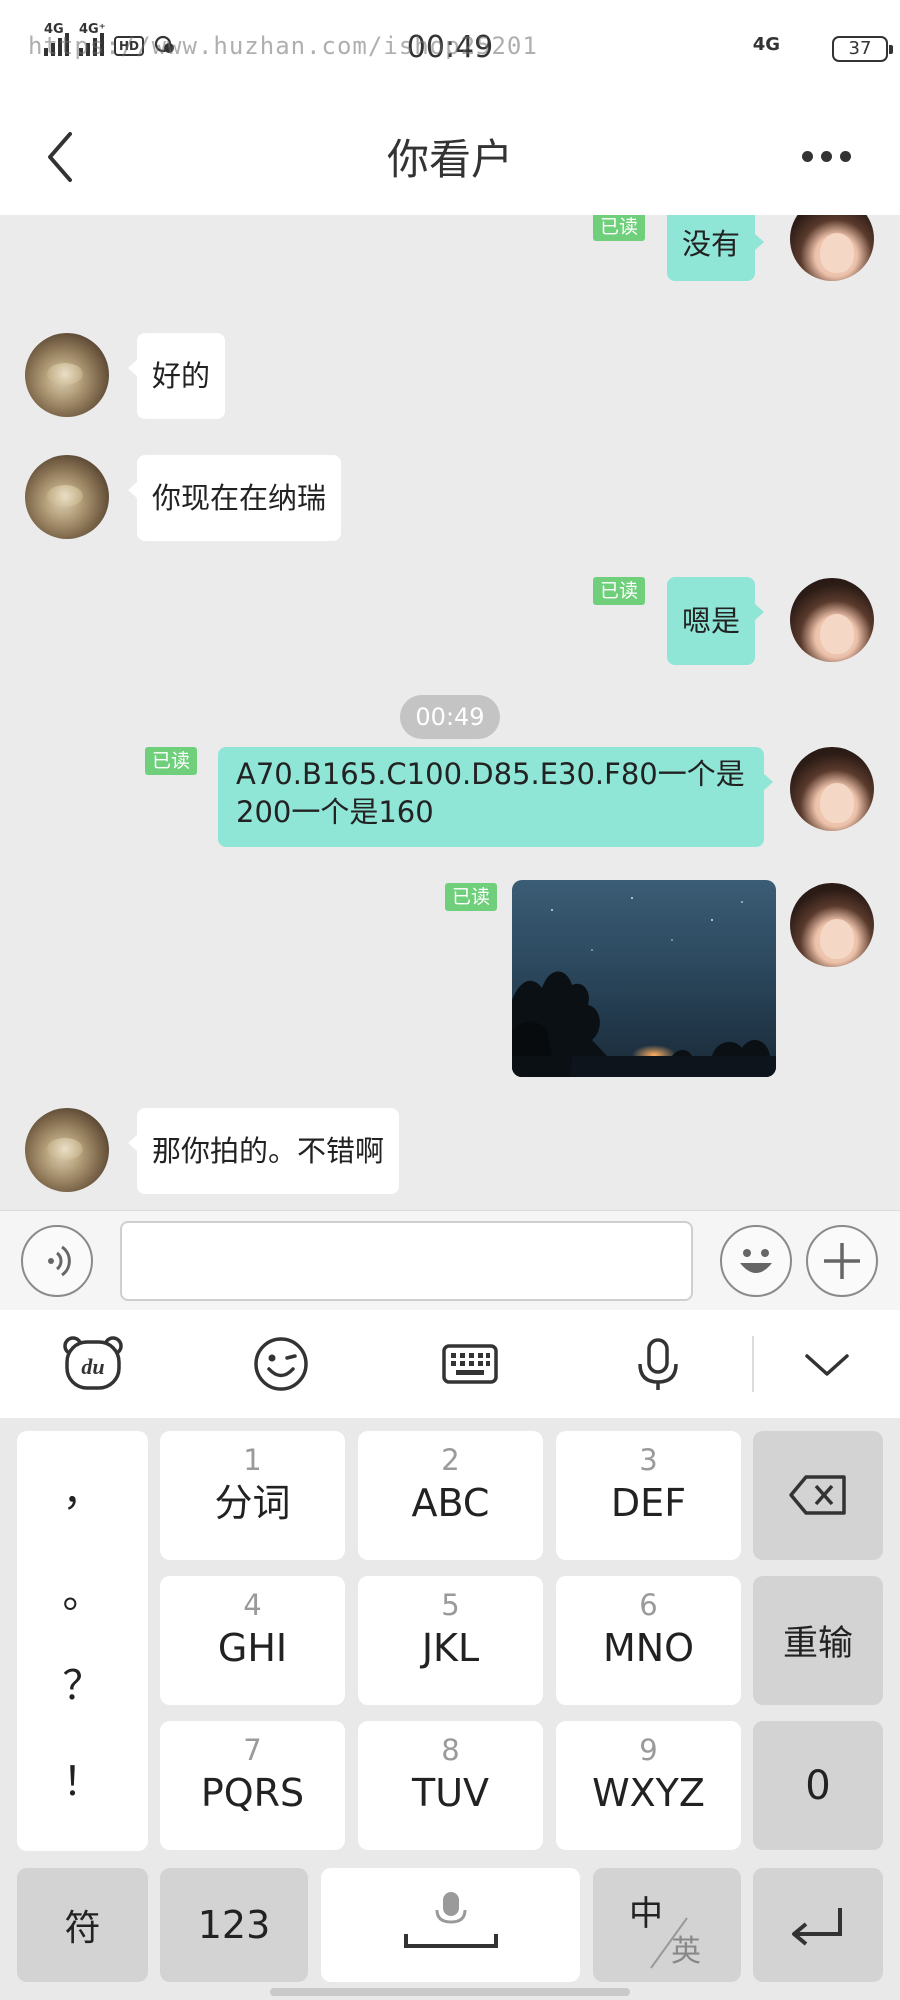 The height and width of the screenshot is (2000, 900). Describe the element at coordinates (450, 1648) in the screenshot. I see `key-label: JKL` at that location.